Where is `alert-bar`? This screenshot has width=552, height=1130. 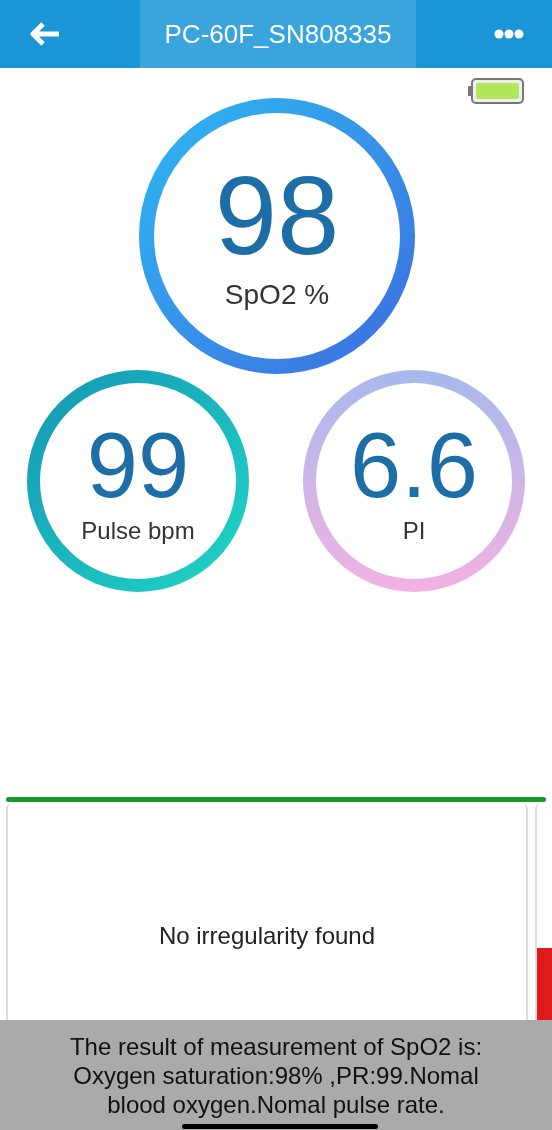 alert-bar is located at coordinates (544, 984).